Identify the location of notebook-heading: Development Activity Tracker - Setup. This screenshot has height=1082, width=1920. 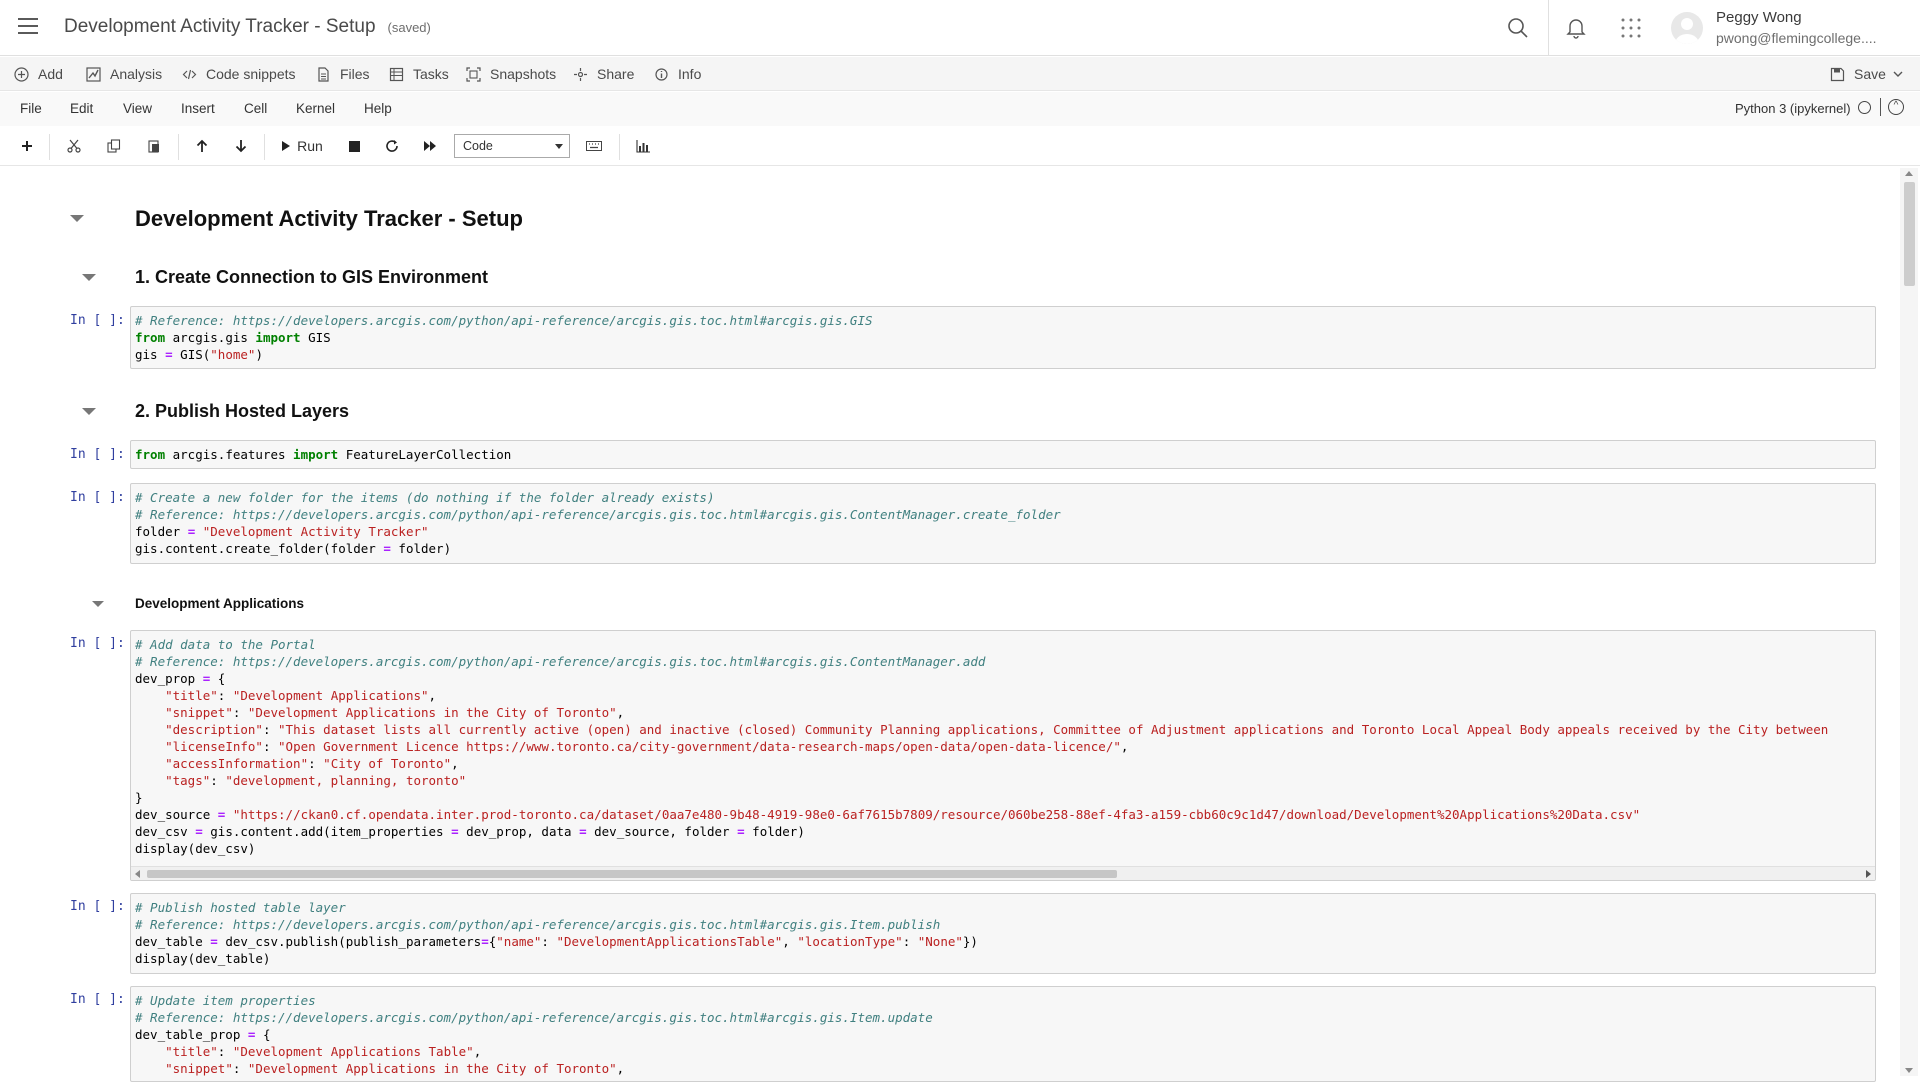
(329, 218).